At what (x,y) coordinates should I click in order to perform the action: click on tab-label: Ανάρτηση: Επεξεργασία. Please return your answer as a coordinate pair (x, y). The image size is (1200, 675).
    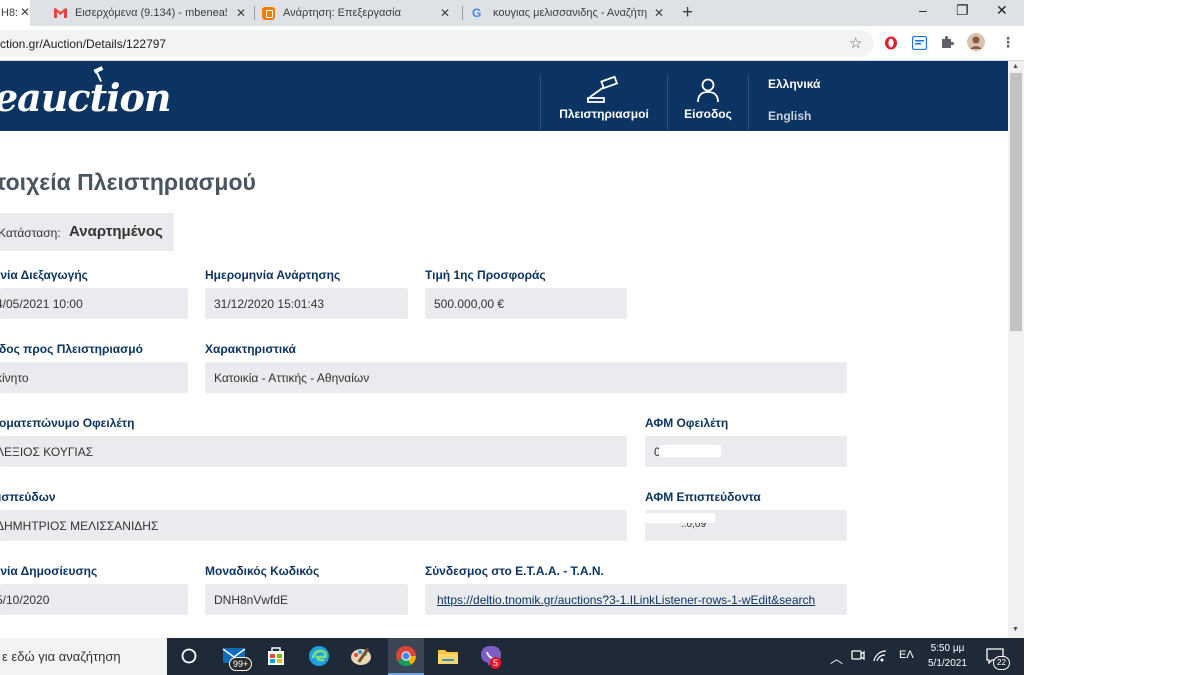
    Looking at the image, I should click on (342, 13).